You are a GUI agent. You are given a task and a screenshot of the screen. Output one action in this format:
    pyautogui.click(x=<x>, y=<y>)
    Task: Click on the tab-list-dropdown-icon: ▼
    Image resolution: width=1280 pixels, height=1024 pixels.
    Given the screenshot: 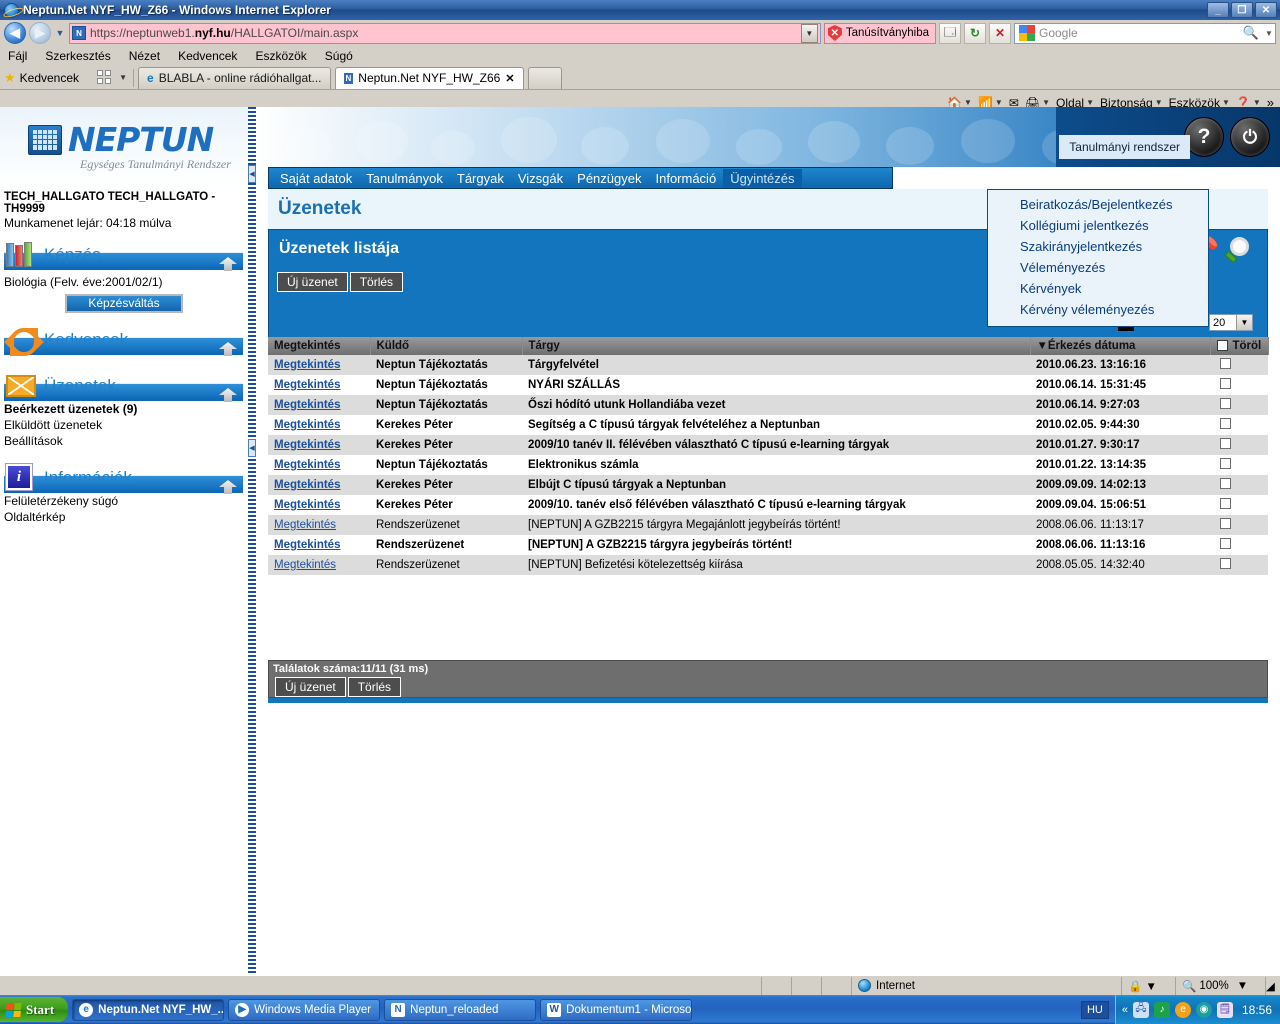 What is the action you would take?
    pyautogui.click(x=123, y=77)
    